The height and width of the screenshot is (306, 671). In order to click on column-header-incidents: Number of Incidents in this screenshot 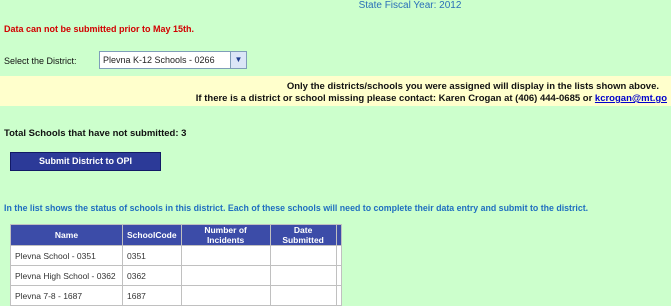, I will do `click(225, 235)`.